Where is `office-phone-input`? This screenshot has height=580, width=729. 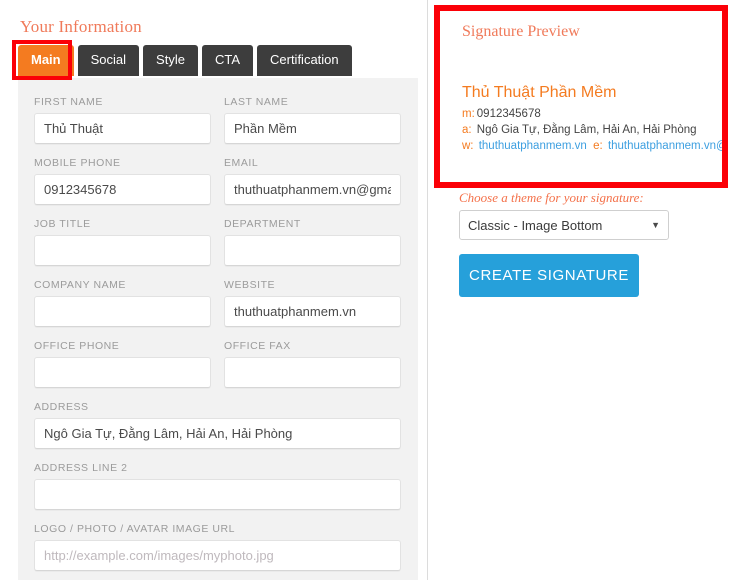
office-phone-input is located at coordinates (122, 372).